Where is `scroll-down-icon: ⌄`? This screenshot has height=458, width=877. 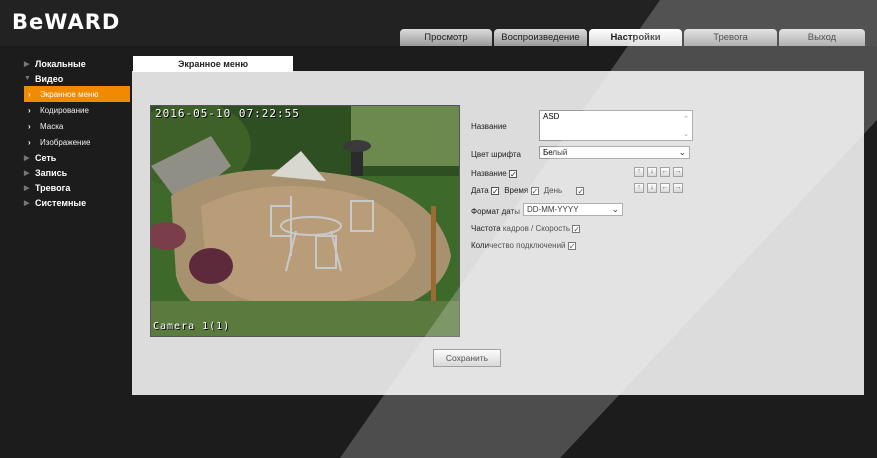 scroll-down-icon: ⌄ is located at coordinates (686, 134).